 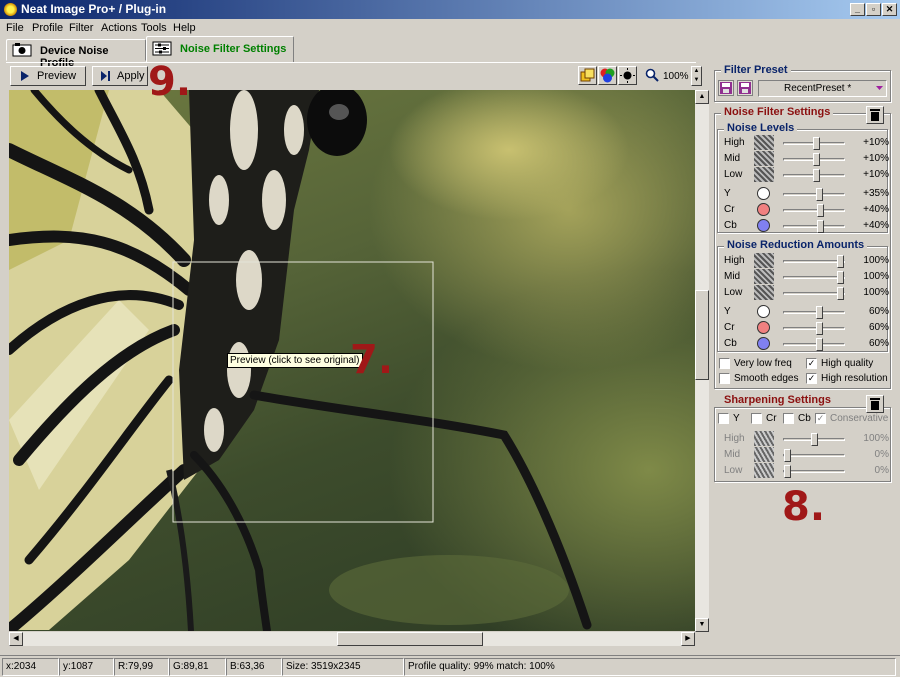 What do you see at coordinates (162, 48) in the screenshot?
I see `filter-settings-icon` at bounding box center [162, 48].